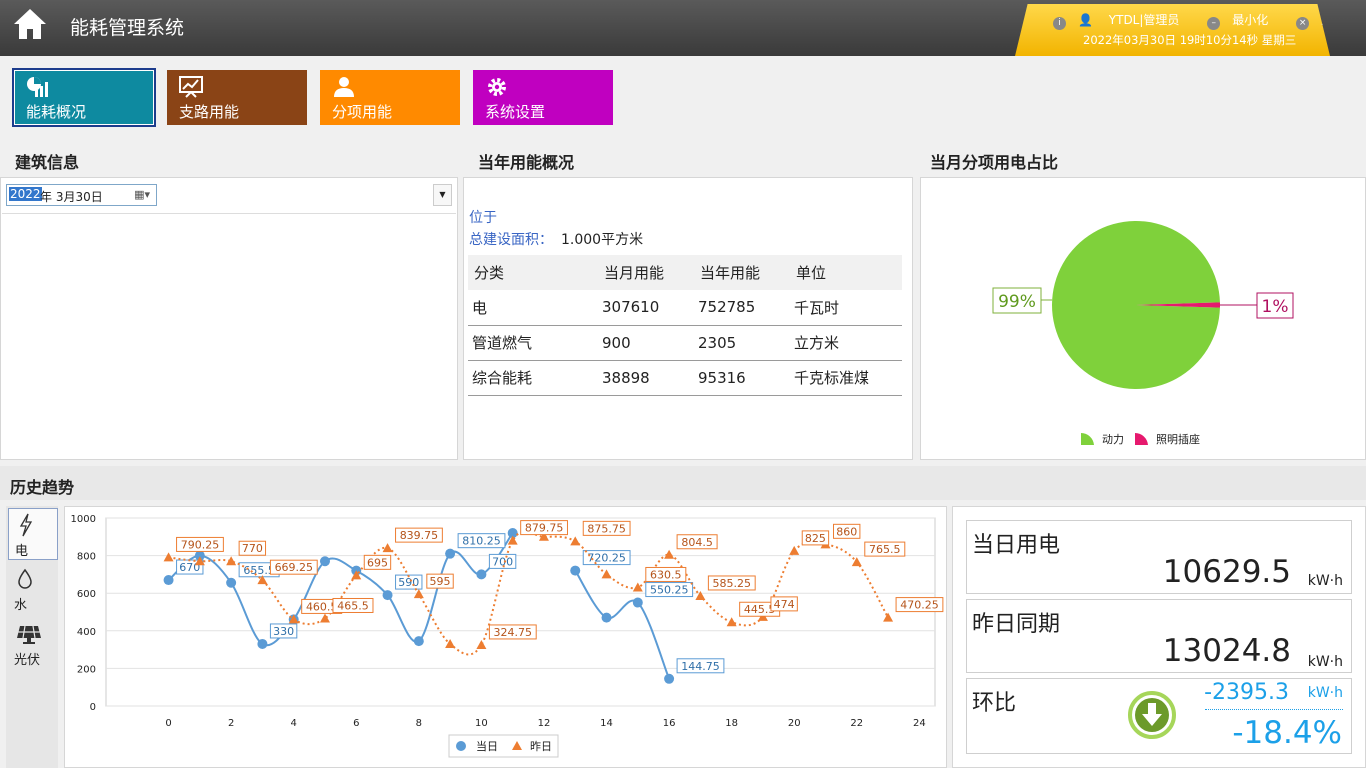 This screenshot has width=1366, height=768. What do you see at coordinates (1287, 733) in the screenshot?
I see `ratio-percent: -18.4%` at bounding box center [1287, 733].